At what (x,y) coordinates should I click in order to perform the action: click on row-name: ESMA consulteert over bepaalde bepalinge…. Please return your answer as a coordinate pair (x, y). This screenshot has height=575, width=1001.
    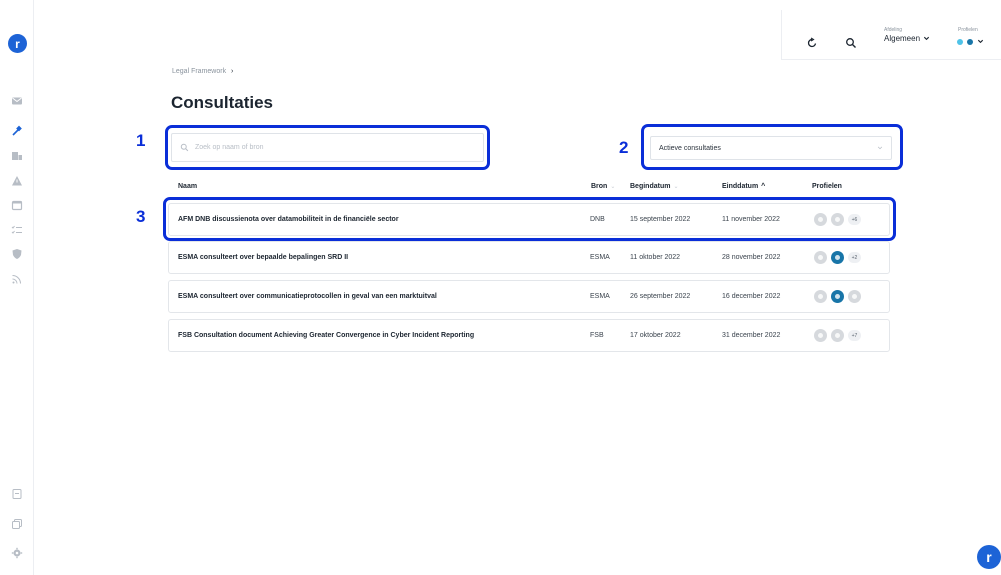
    Looking at the image, I should click on (263, 257).